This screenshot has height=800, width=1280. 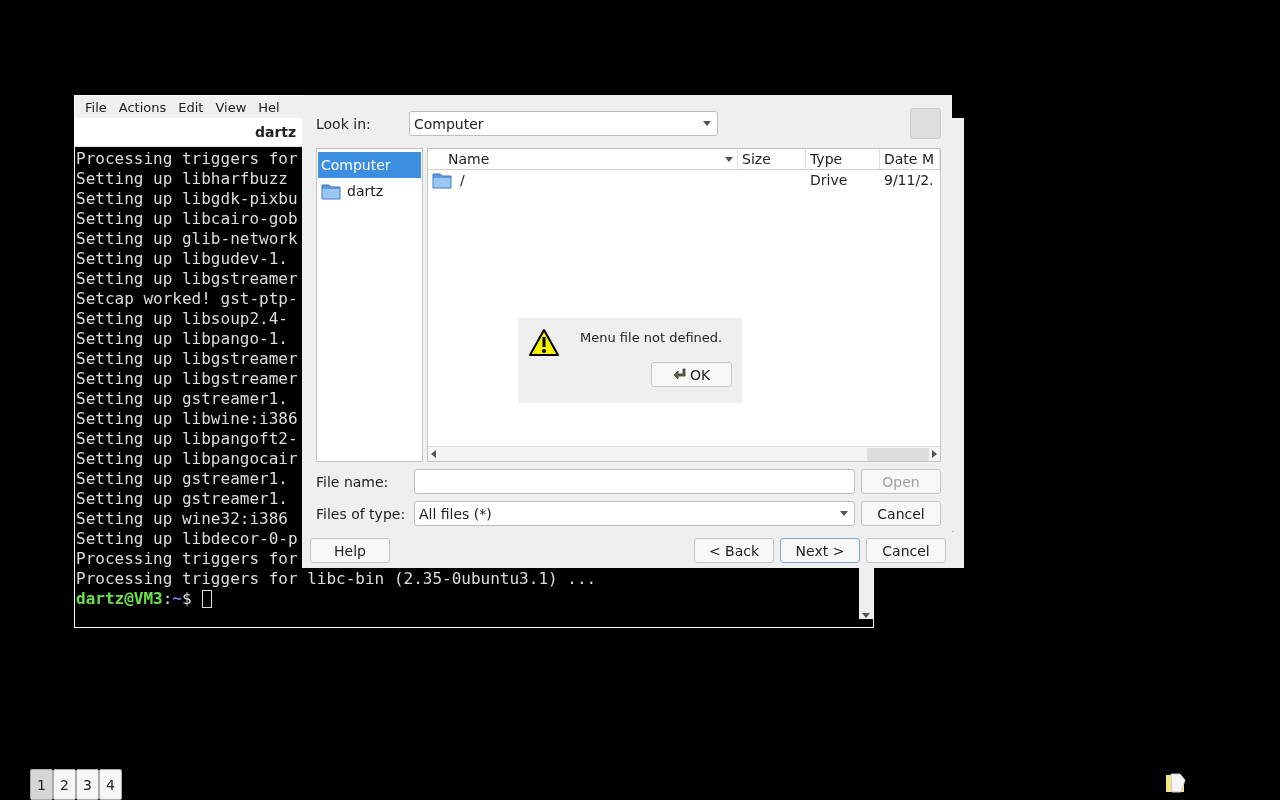 What do you see at coordinates (187, 239) in the screenshot?
I see `terminal-line: Setting up glib-network` at bounding box center [187, 239].